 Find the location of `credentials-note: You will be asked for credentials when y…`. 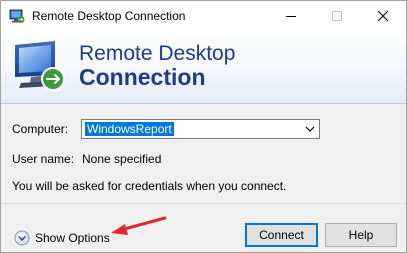

credentials-note: You will be asked for credentials when y… is located at coordinates (149, 186).